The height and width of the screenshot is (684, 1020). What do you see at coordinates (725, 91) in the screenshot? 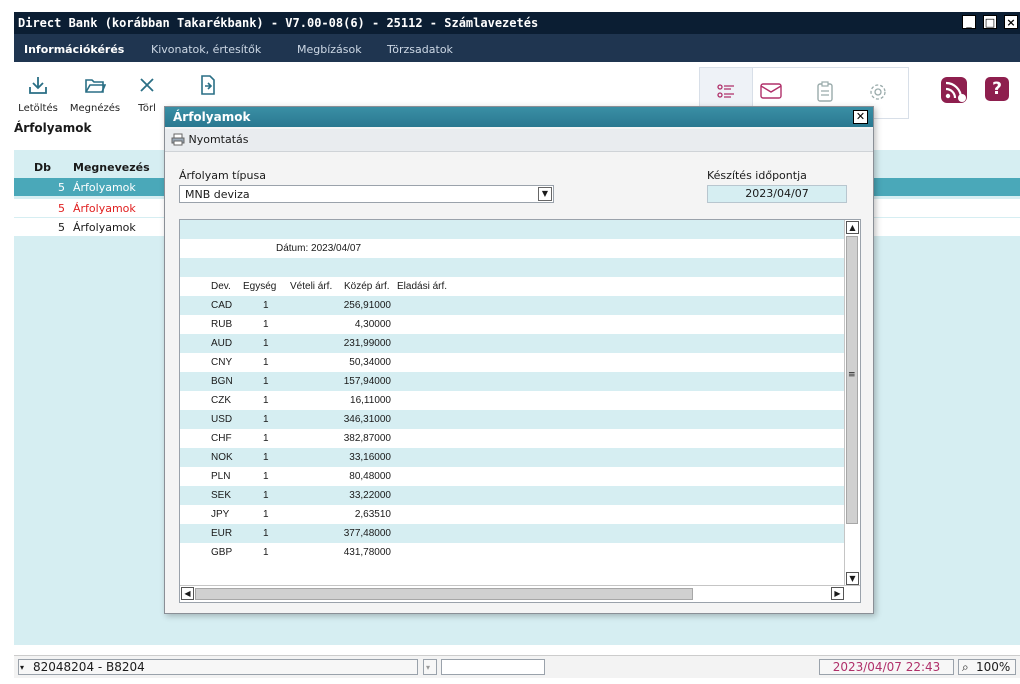
I see `list-icon` at bounding box center [725, 91].